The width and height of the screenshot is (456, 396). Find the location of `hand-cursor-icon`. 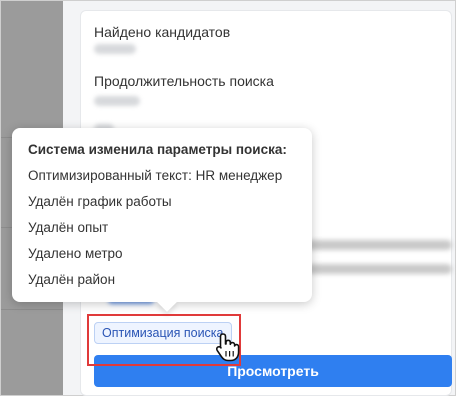

hand-cursor-icon is located at coordinates (227, 347).